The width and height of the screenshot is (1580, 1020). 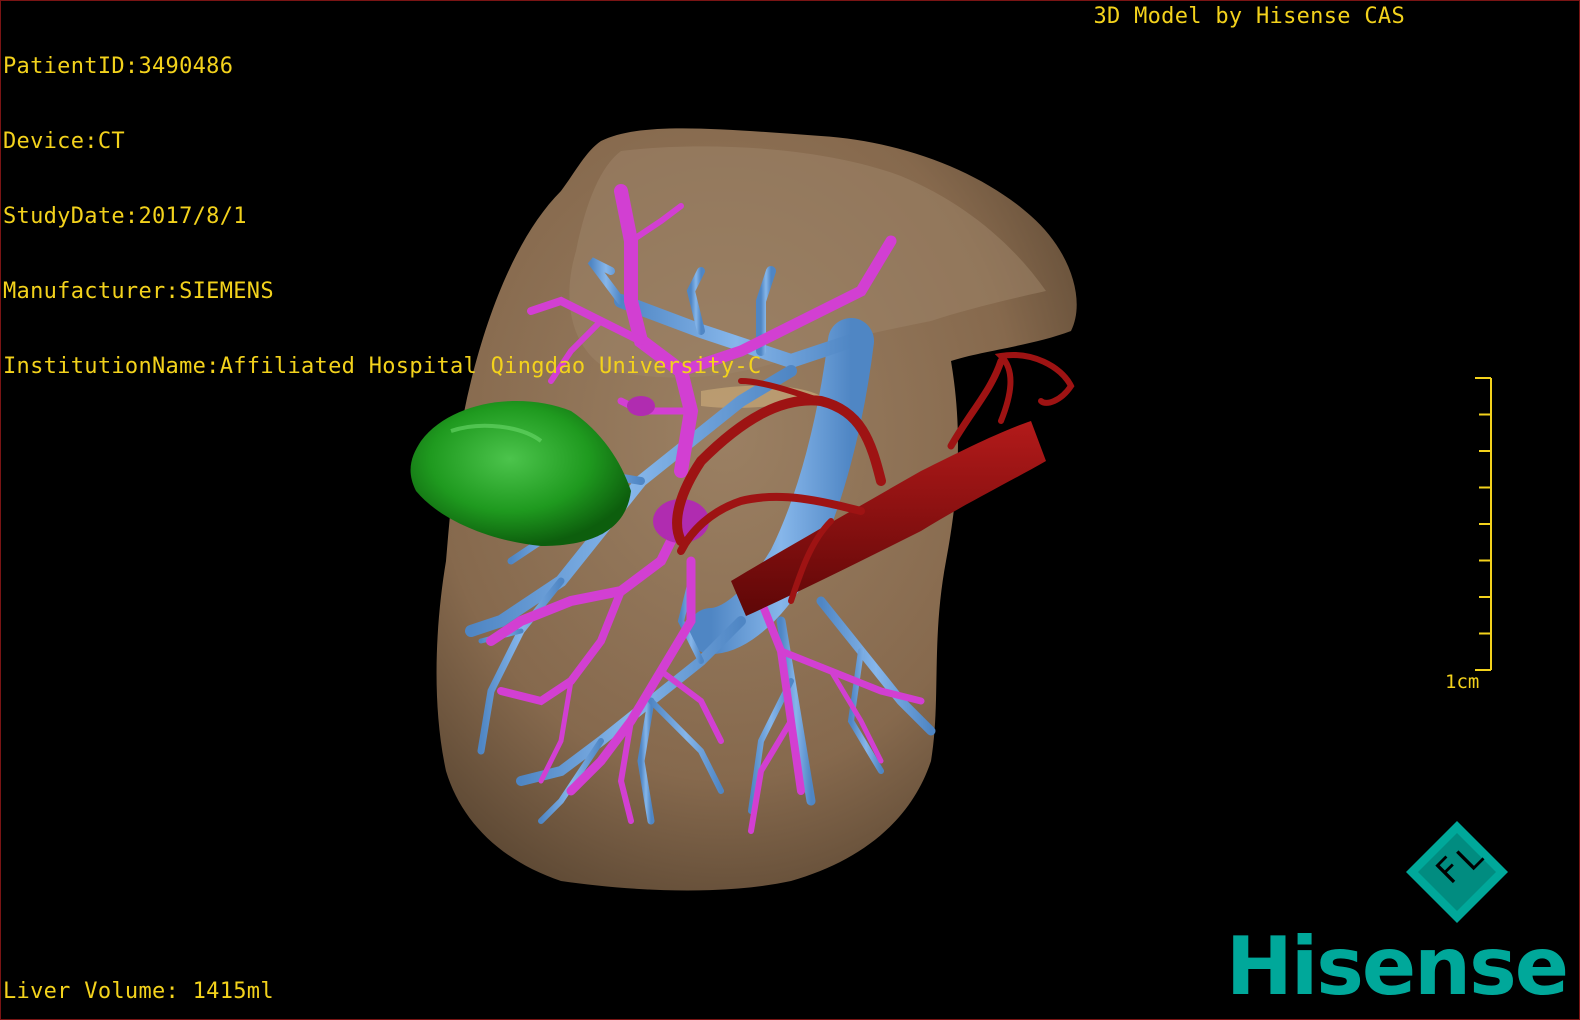 What do you see at coordinates (1462, 682) in the screenshot?
I see `scale-label: 1cm` at bounding box center [1462, 682].